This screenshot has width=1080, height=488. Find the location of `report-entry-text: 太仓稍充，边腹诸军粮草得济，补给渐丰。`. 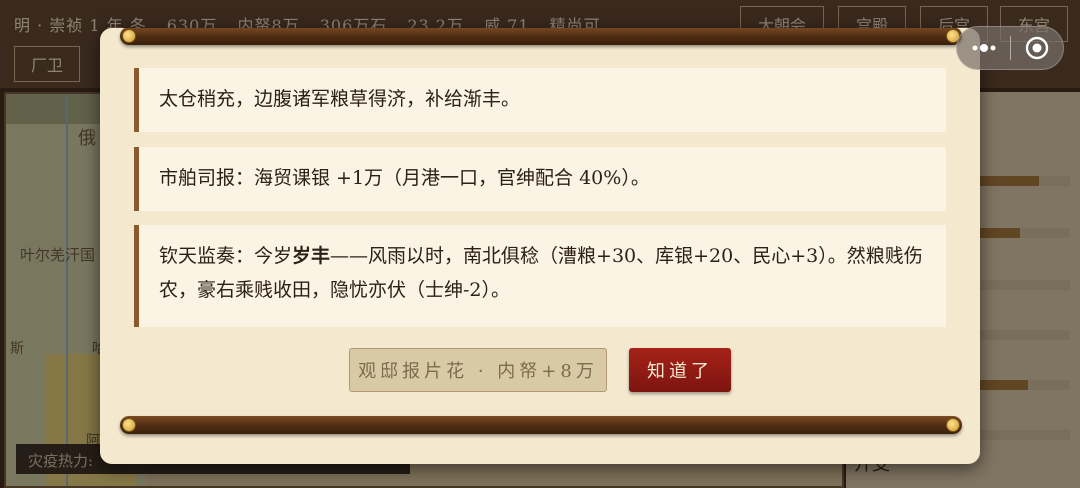

report-entry-text: 太仓稍充，边腹诸军粮草得济，补给渐丰。 is located at coordinates (340, 99).